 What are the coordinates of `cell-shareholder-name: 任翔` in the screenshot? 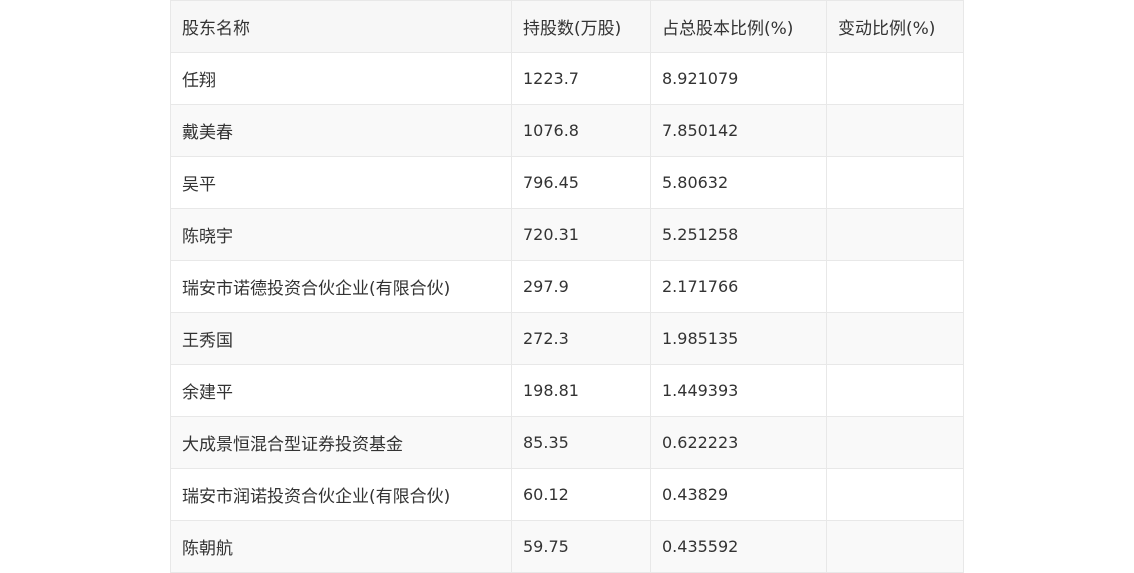 It's located at (341, 78).